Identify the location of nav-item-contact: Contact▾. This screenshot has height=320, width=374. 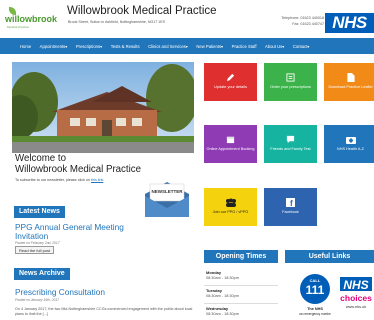
(301, 46).